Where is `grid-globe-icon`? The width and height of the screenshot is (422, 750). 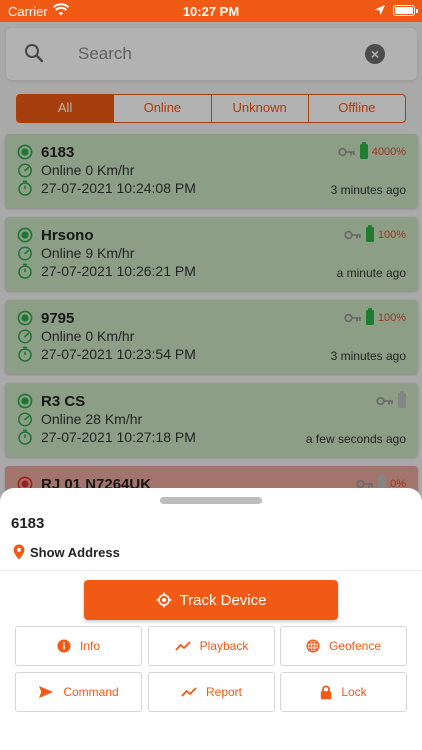
grid-globe-icon is located at coordinates (313, 646).